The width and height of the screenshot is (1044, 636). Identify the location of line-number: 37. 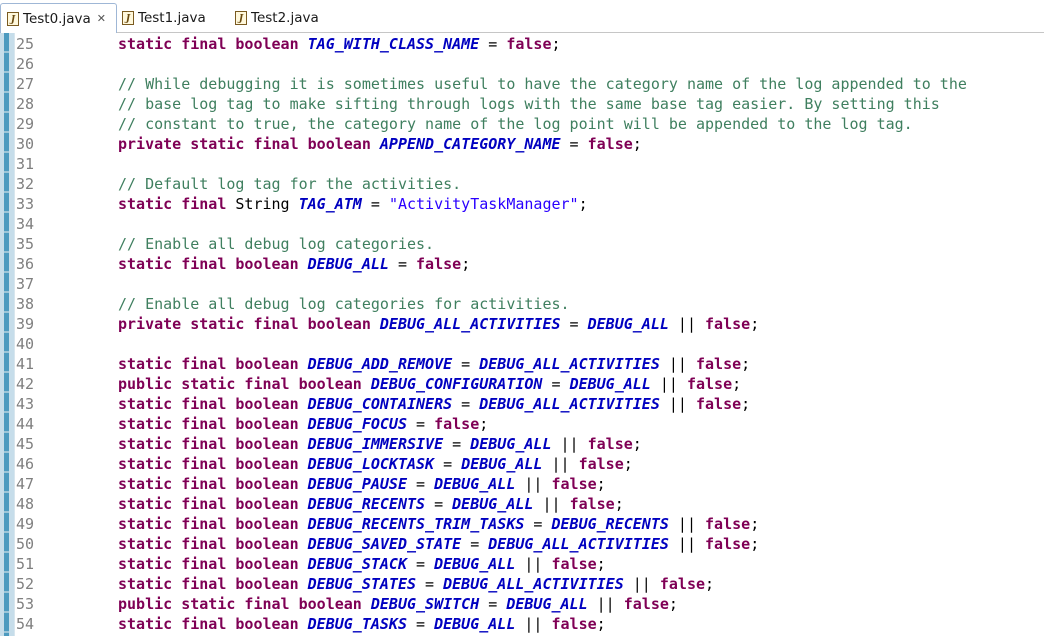
(25, 284).